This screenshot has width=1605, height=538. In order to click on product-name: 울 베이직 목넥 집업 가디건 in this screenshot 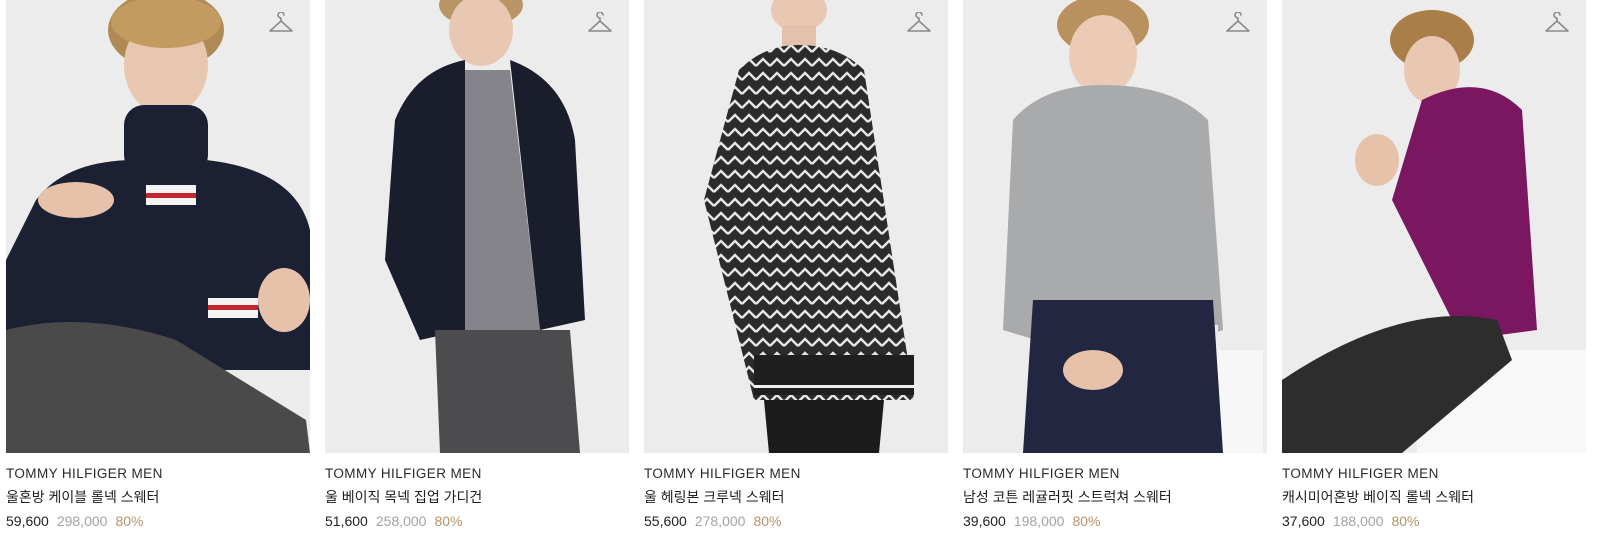, I will do `click(477, 497)`.